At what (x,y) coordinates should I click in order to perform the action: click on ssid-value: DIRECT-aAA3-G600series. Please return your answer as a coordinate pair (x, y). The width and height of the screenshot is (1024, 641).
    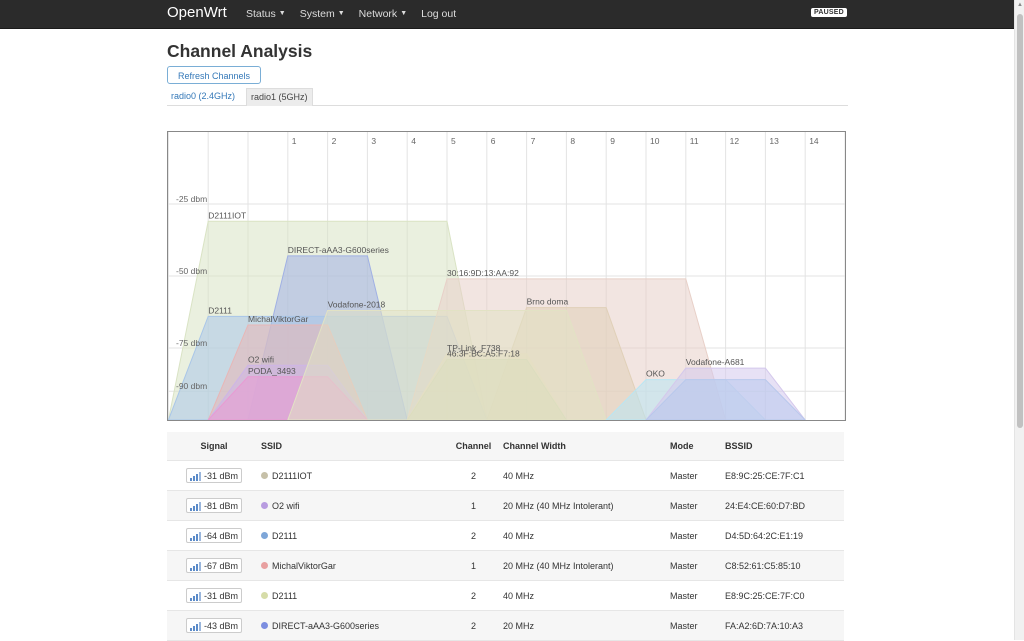
    Looking at the image, I should click on (326, 625).